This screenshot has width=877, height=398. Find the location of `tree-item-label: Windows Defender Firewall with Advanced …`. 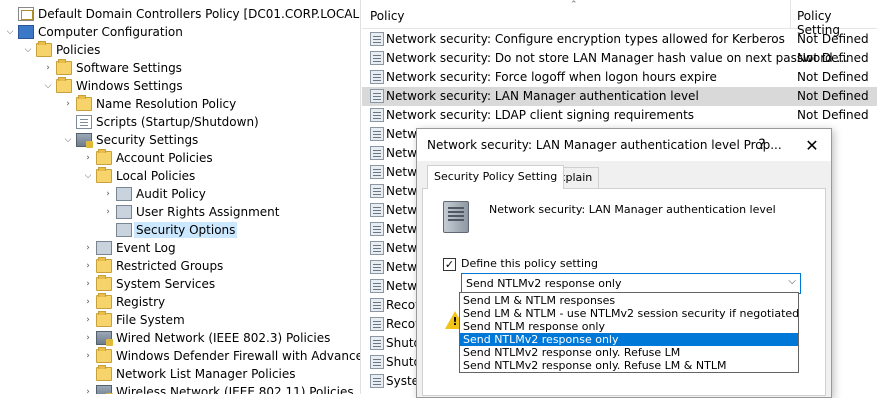

tree-item-label: Windows Defender Firewall with Advanced … is located at coordinates (238, 356).